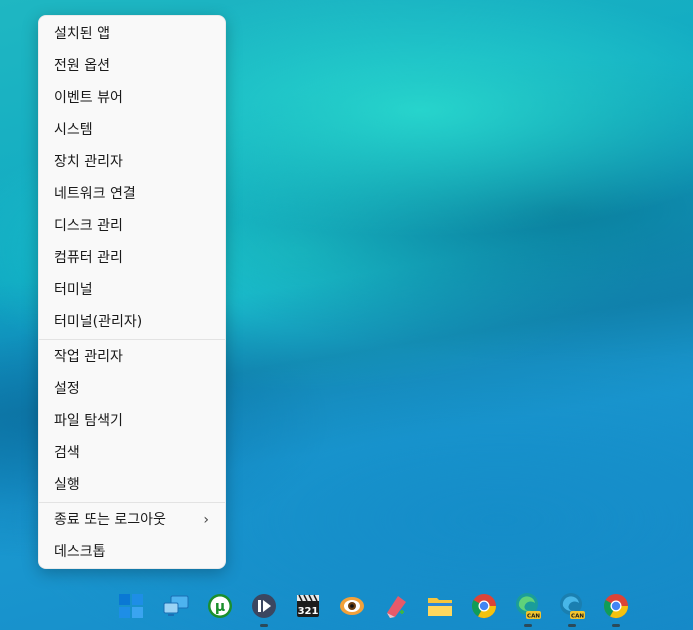 The height and width of the screenshot is (630, 693). I want to click on menu-item-task-manager: 작업 관리자, so click(132, 357).